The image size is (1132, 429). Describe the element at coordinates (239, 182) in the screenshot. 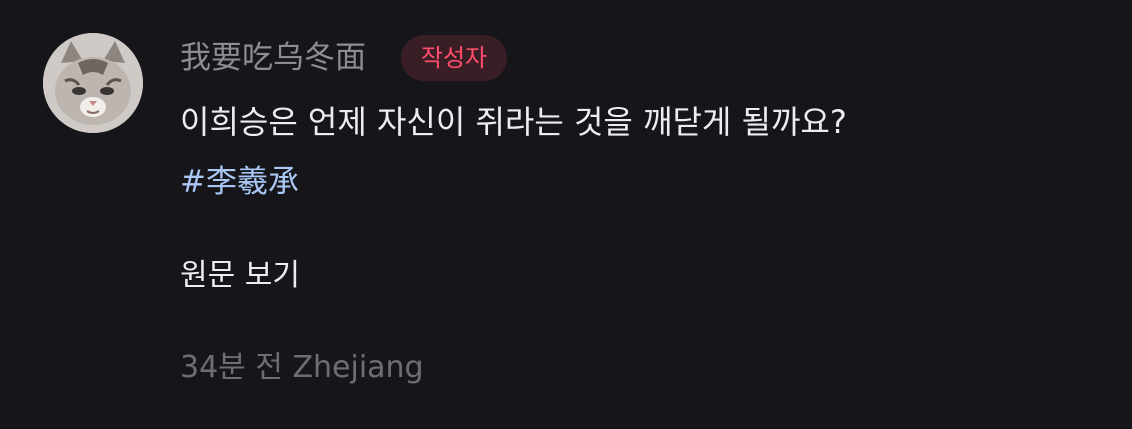

I see `hashtag-link: #李羲承` at that location.